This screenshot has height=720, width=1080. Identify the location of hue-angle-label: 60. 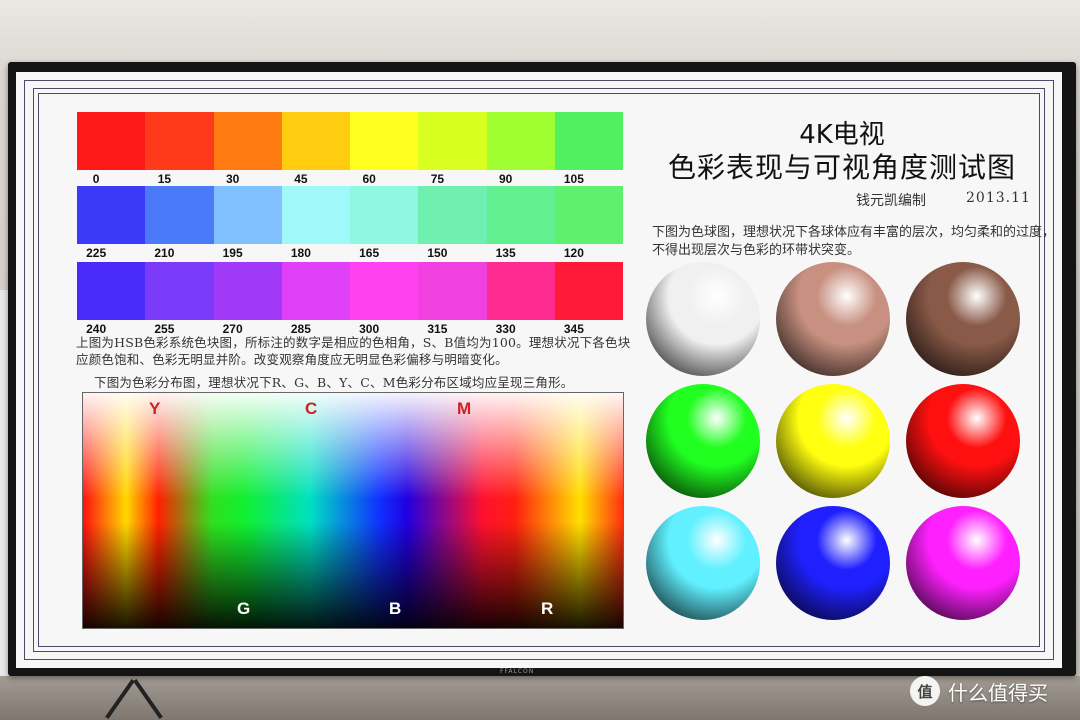
(369, 179).